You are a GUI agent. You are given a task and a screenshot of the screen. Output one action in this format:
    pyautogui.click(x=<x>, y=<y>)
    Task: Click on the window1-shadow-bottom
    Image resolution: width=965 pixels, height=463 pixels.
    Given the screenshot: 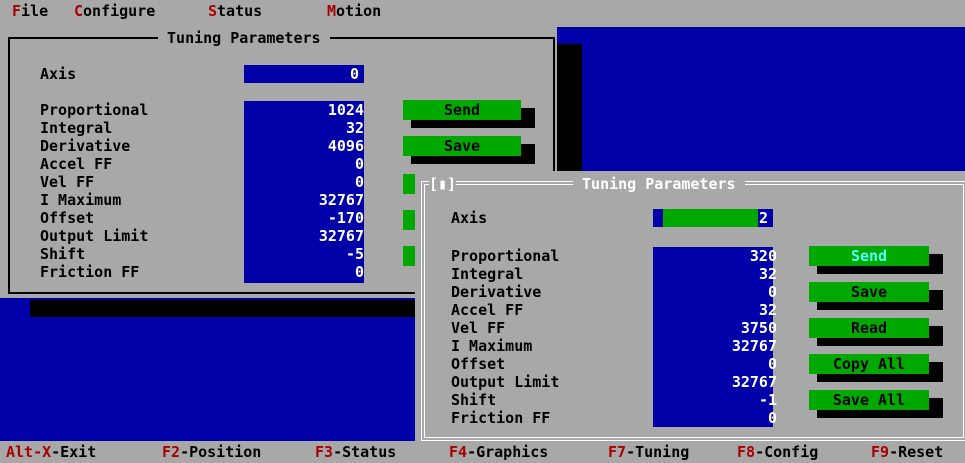 What is the action you would take?
    pyautogui.click(x=225, y=308)
    